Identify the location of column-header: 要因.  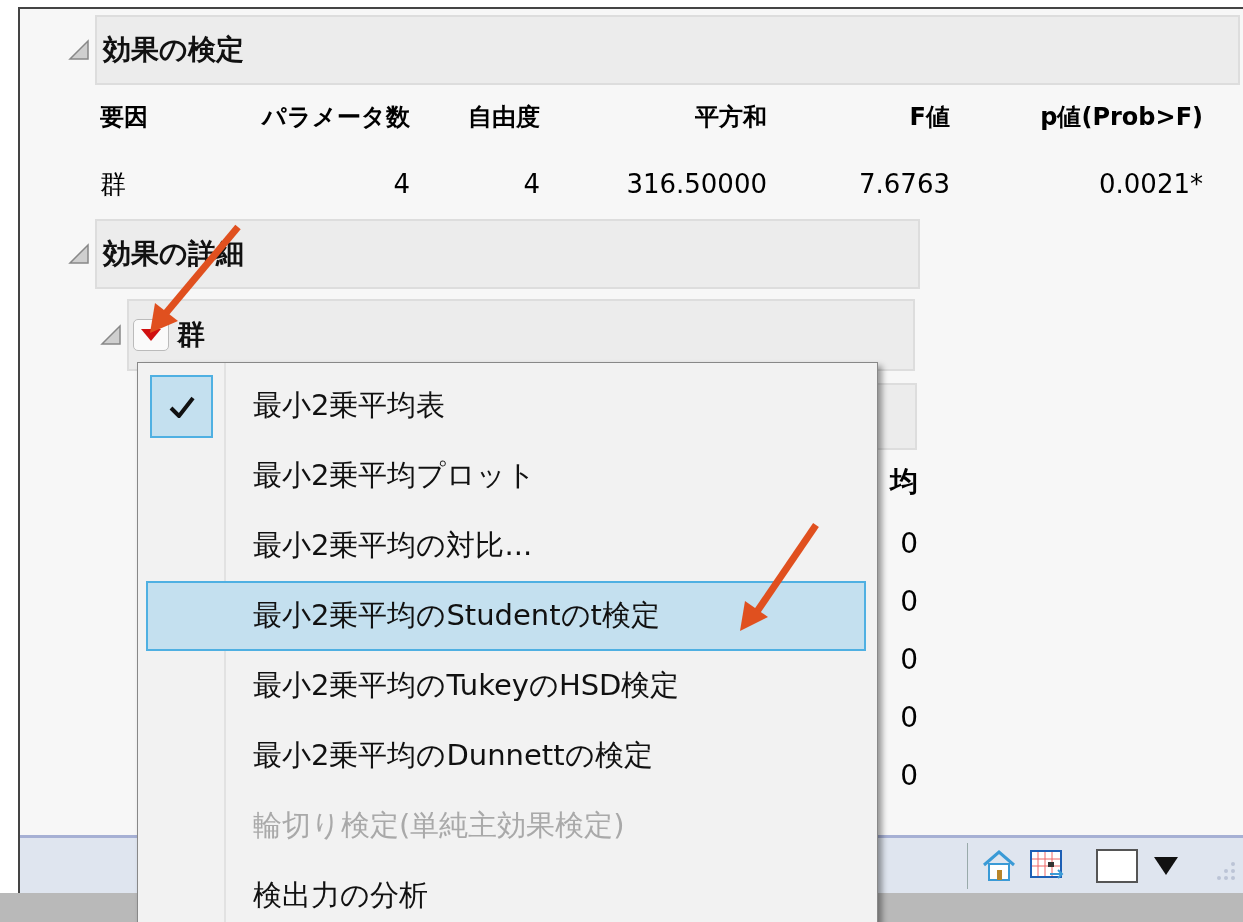
(124, 117).